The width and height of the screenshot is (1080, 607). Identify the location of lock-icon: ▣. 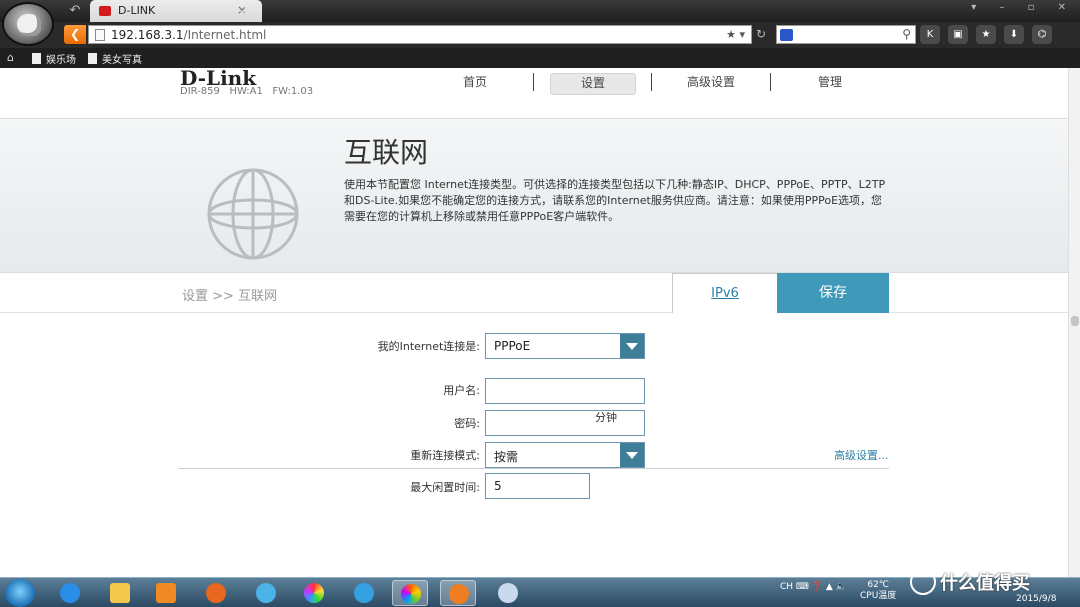
(958, 34).